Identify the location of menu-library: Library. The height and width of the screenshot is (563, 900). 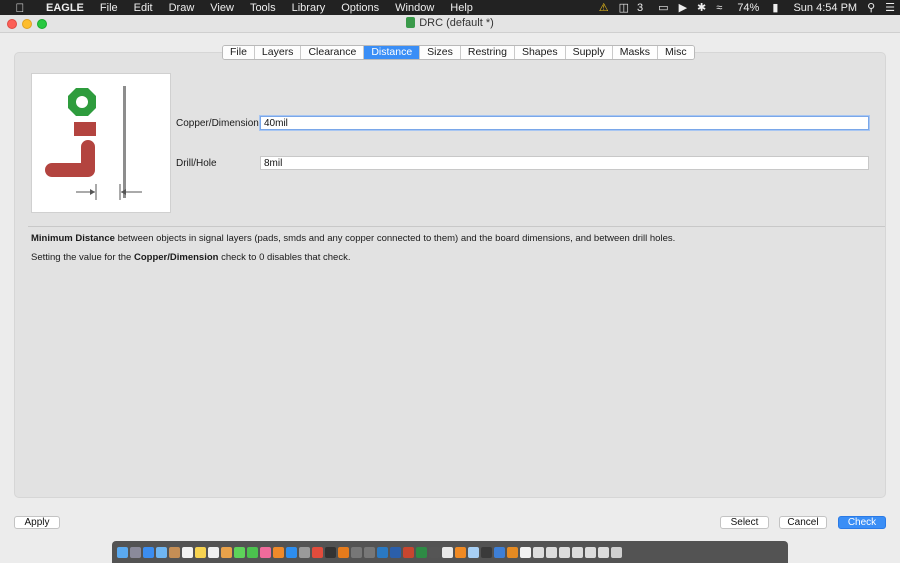
(309, 8).